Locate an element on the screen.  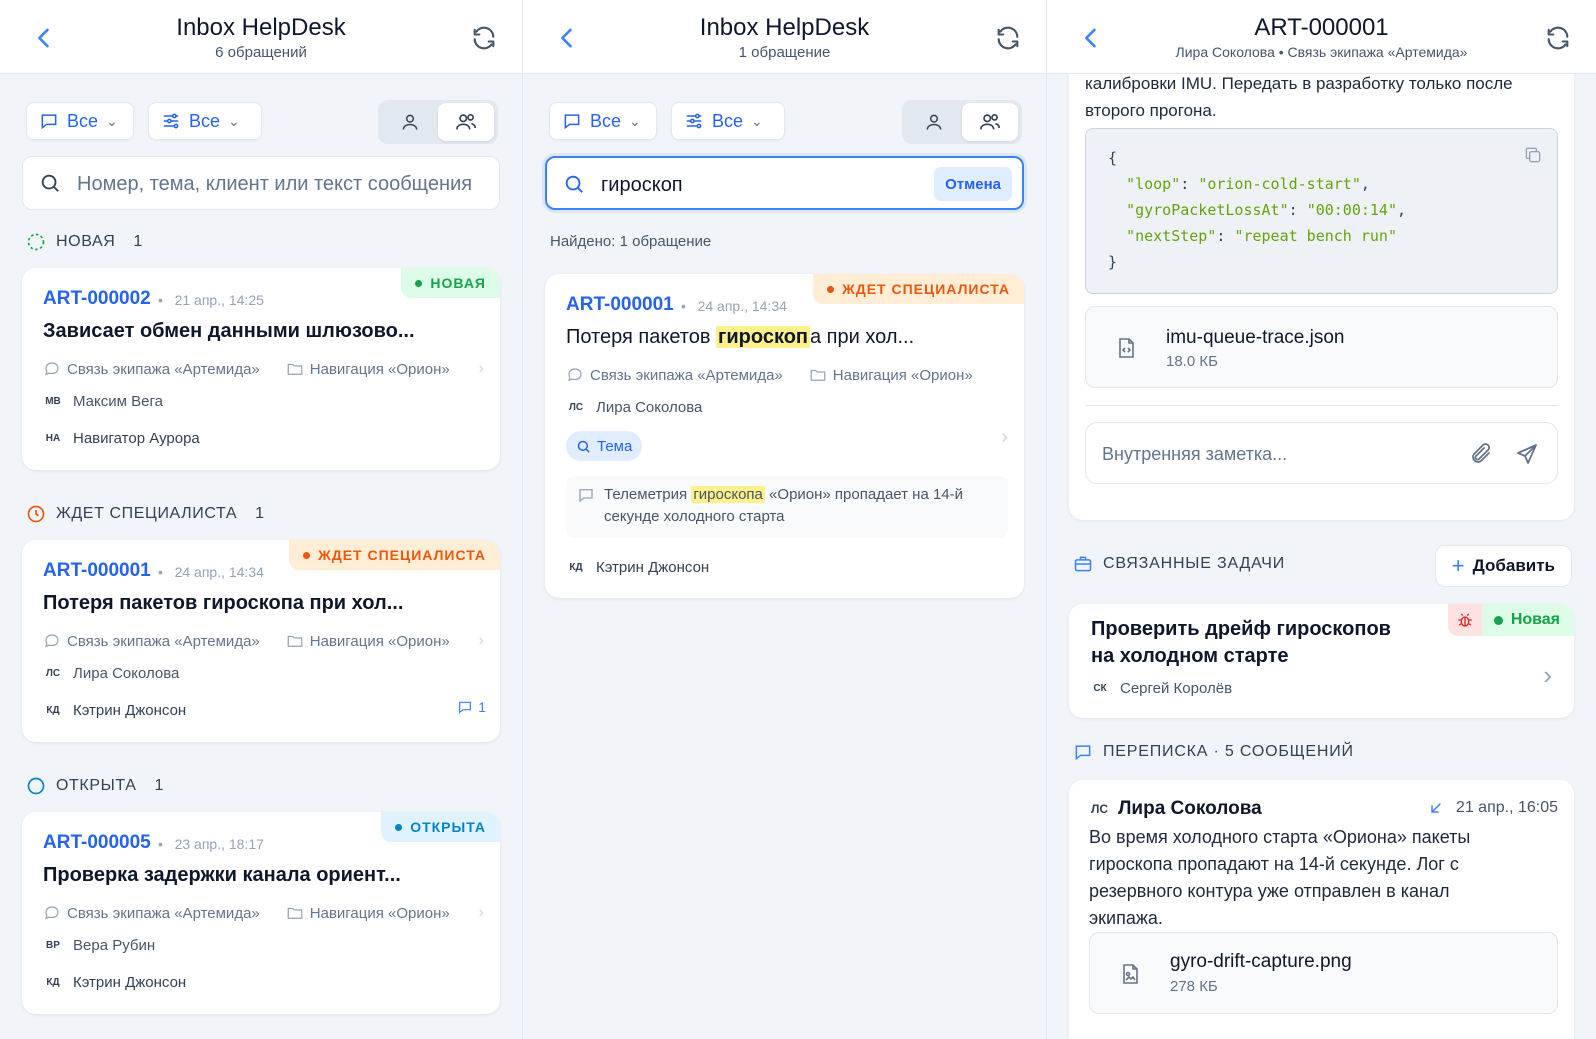
client-name: Лира Соколова is located at coordinates (126, 673).